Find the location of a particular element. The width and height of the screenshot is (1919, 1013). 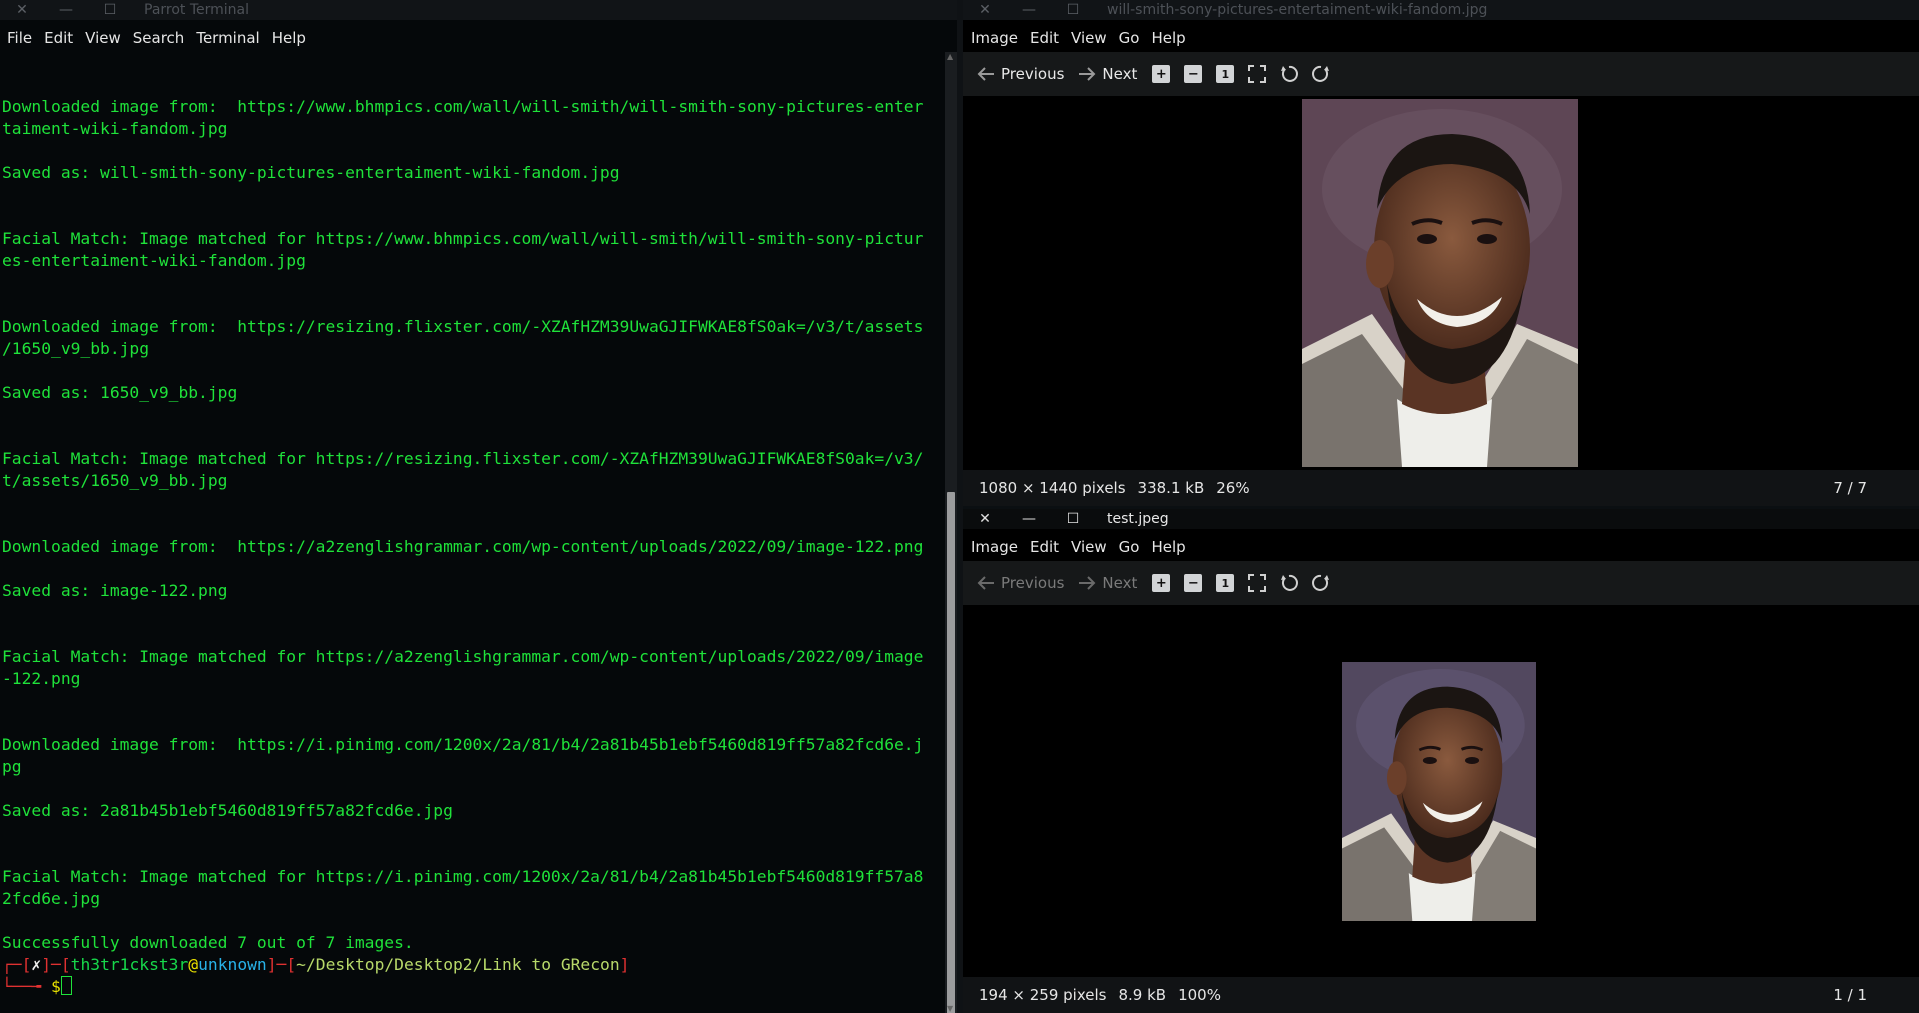

terminal-scrollbar: ▲ ▼ is located at coordinates (951, 532).